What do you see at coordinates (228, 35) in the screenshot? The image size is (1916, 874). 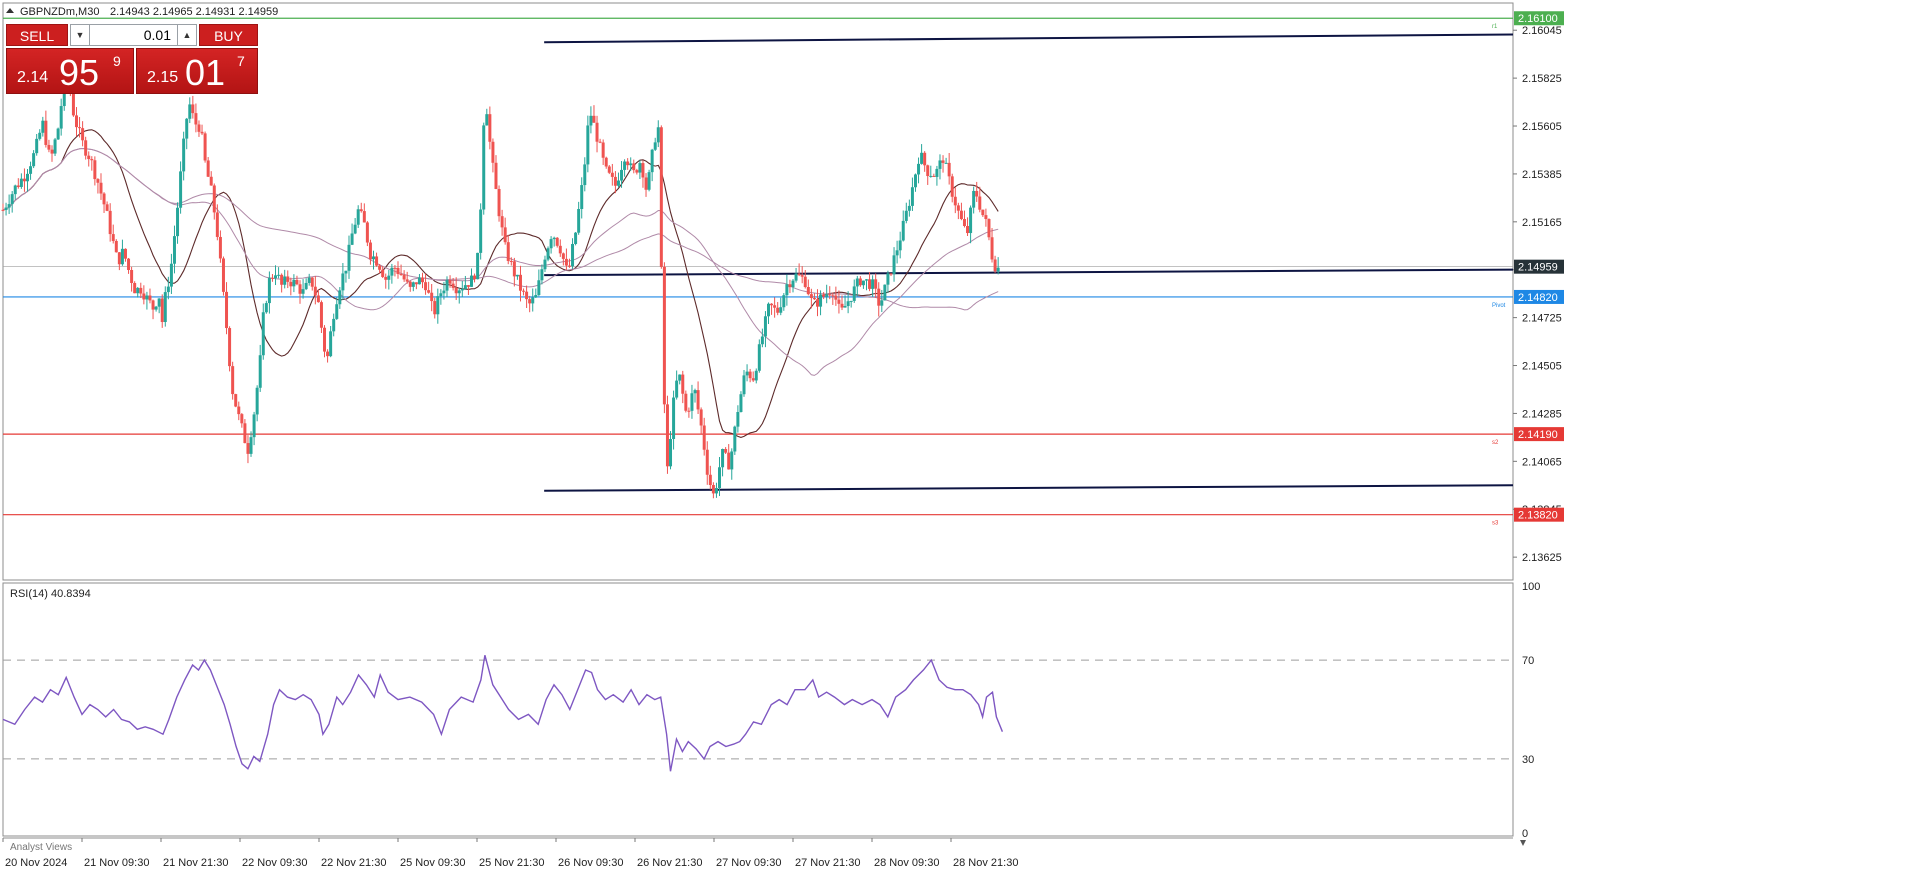 I see `buy-button: BUY` at bounding box center [228, 35].